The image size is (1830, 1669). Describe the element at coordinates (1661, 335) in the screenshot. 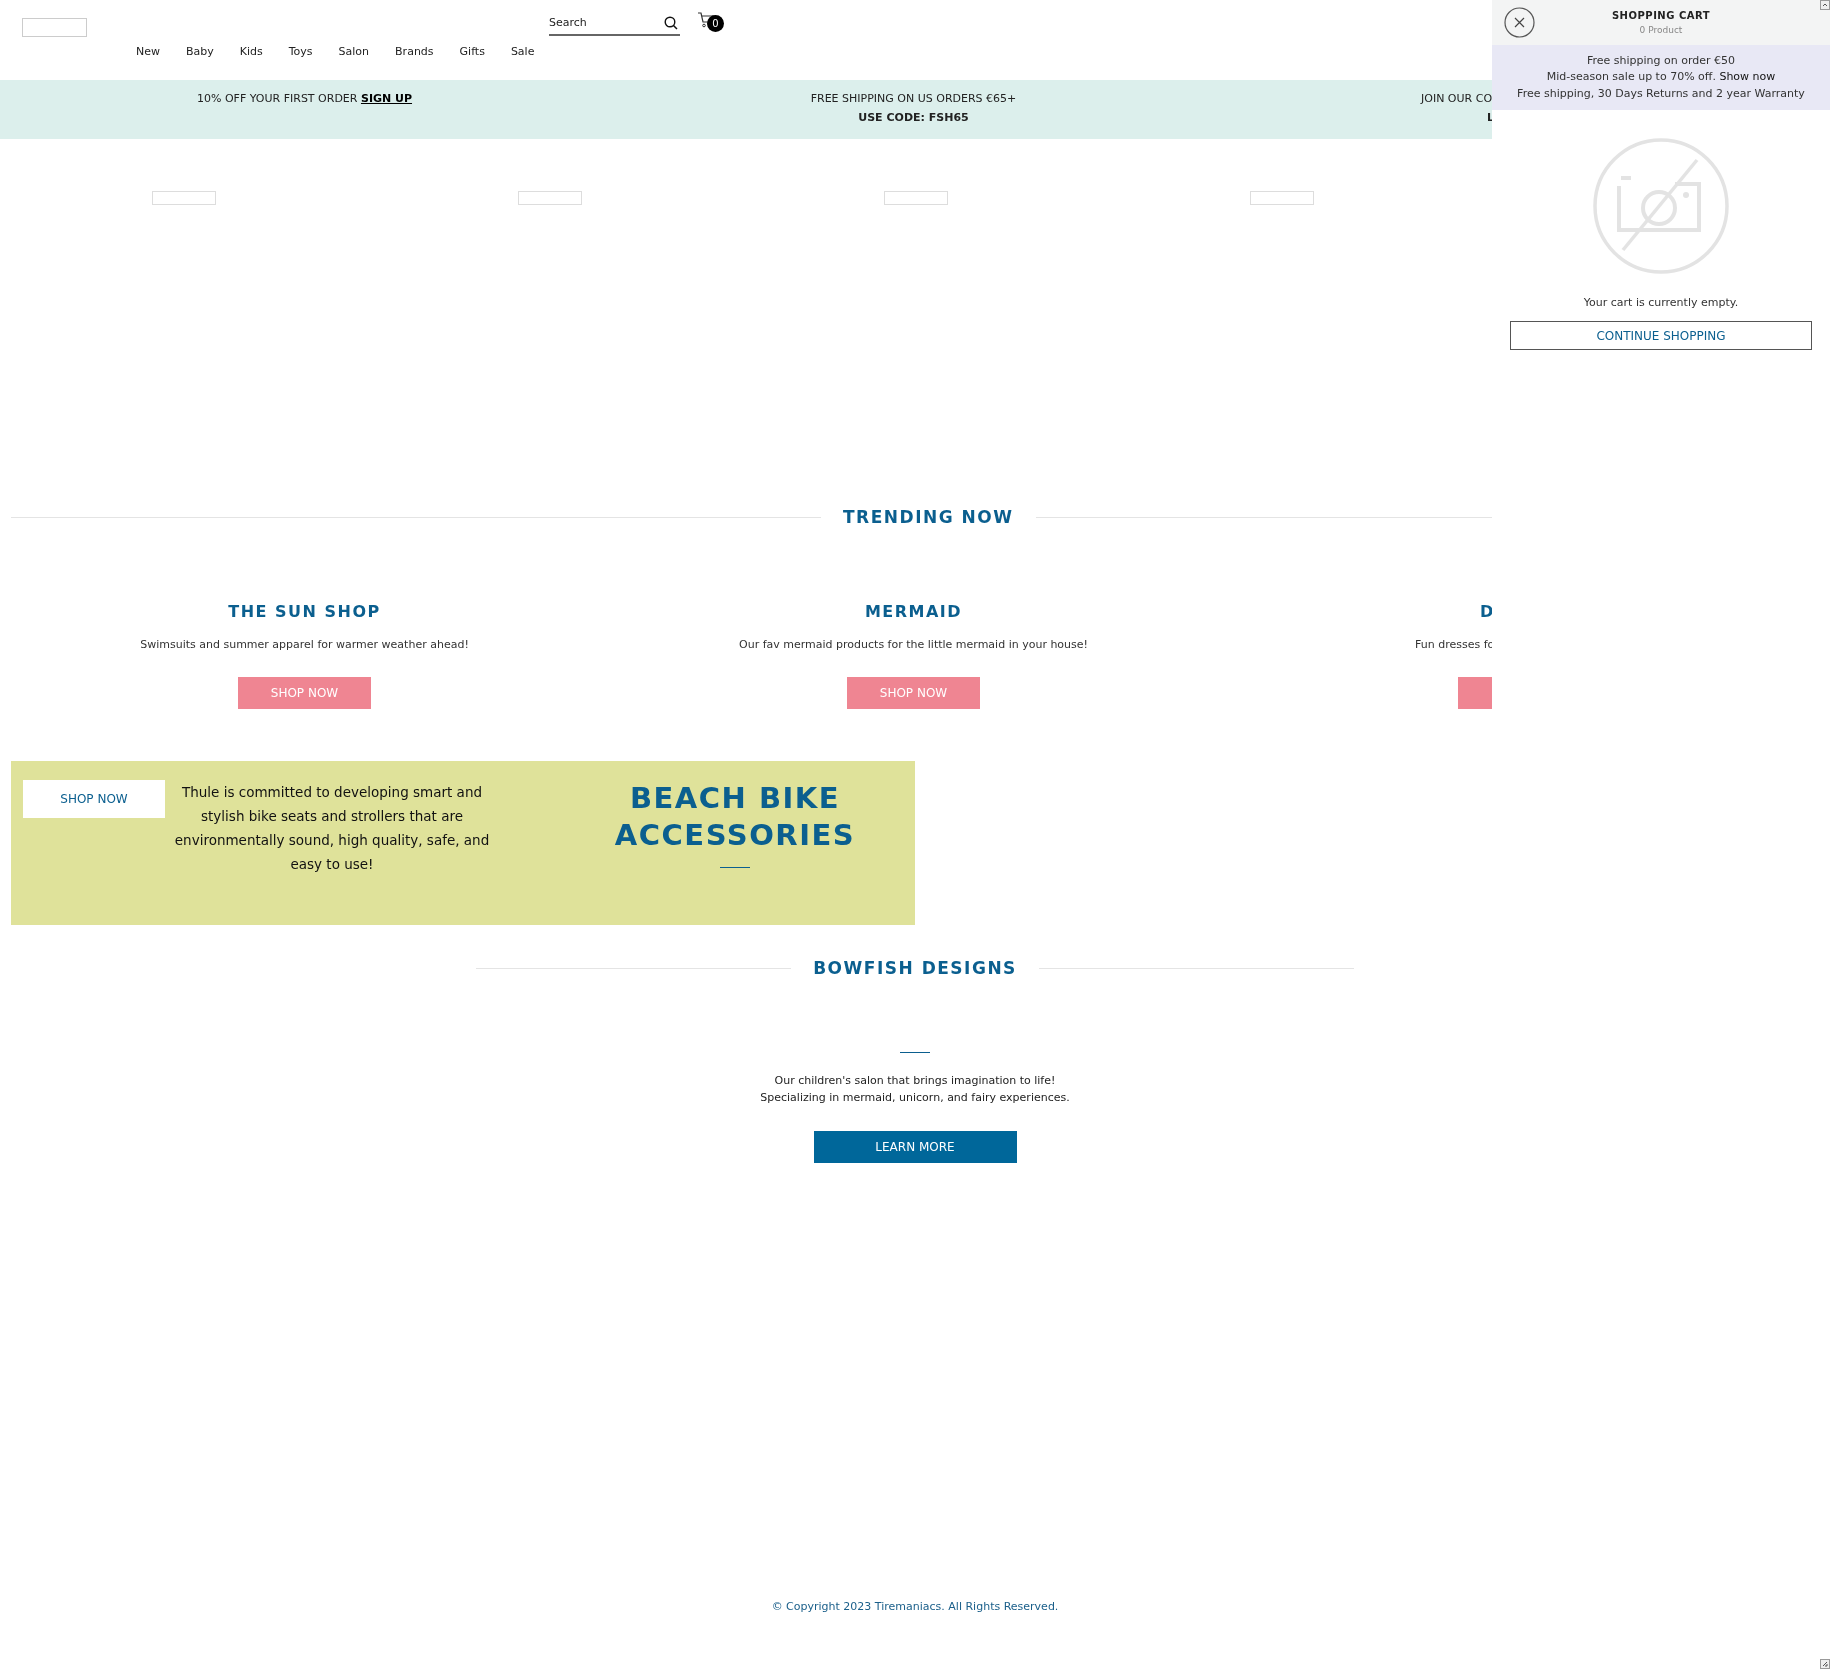

I see `continue-shopping-button: CONTINUE SHOPPING` at that location.